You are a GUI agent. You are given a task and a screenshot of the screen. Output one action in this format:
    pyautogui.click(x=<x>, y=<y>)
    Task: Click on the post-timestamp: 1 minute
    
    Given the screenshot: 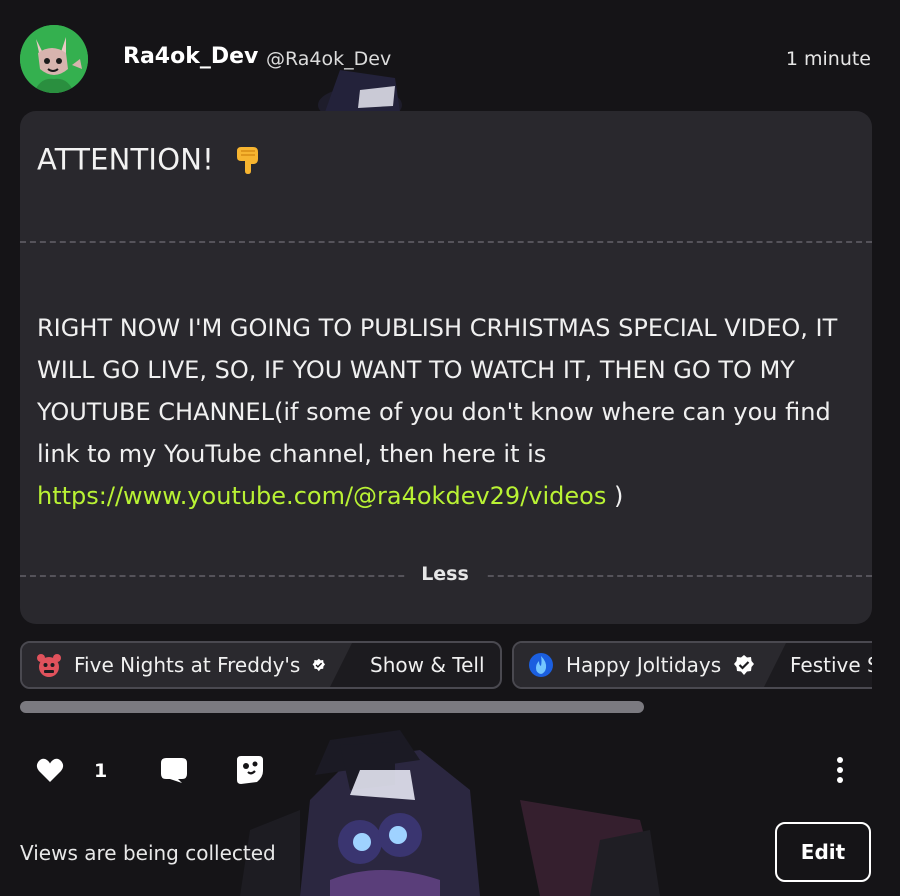 What is the action you would take?
    pyautogui.click(x=828, y=59)
    